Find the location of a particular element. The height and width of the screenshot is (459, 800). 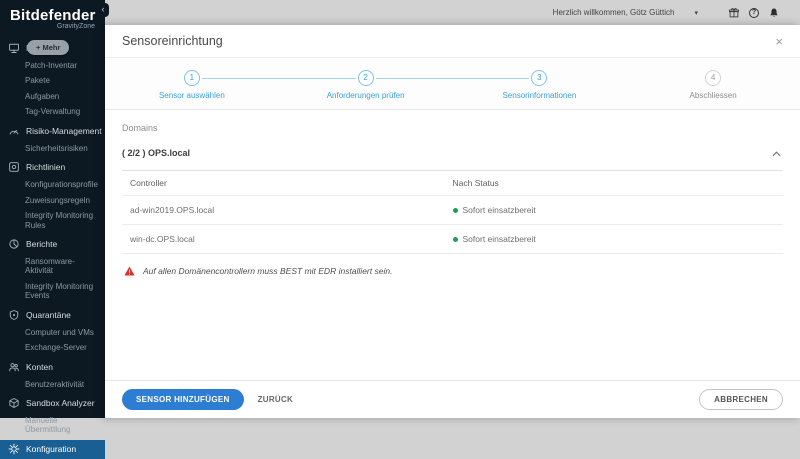

sidebar-item-ransomware-aktivitaet: Ransomware-Aktivität is located at coordinates (52, 266).